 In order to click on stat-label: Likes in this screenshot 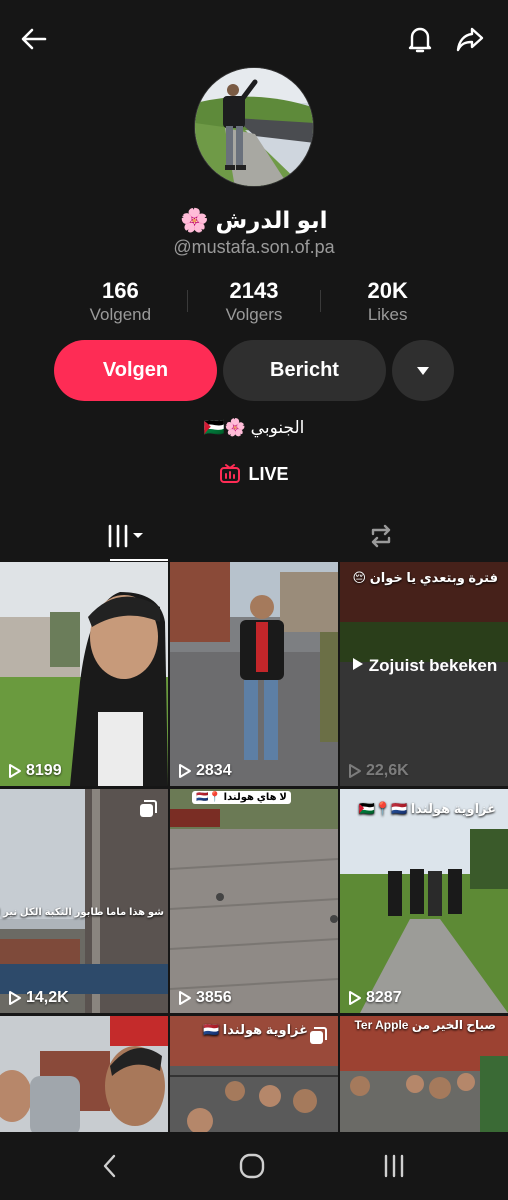, I will do `click(387, 314)`.